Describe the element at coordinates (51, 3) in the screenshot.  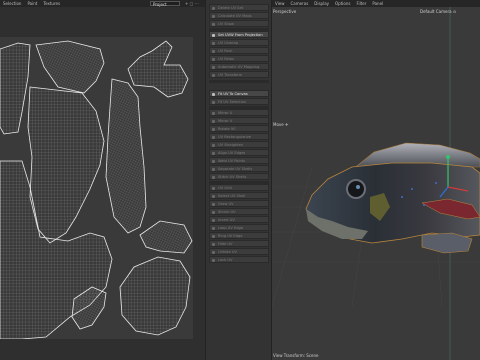
I see `menu-textures: Textures` at that location.